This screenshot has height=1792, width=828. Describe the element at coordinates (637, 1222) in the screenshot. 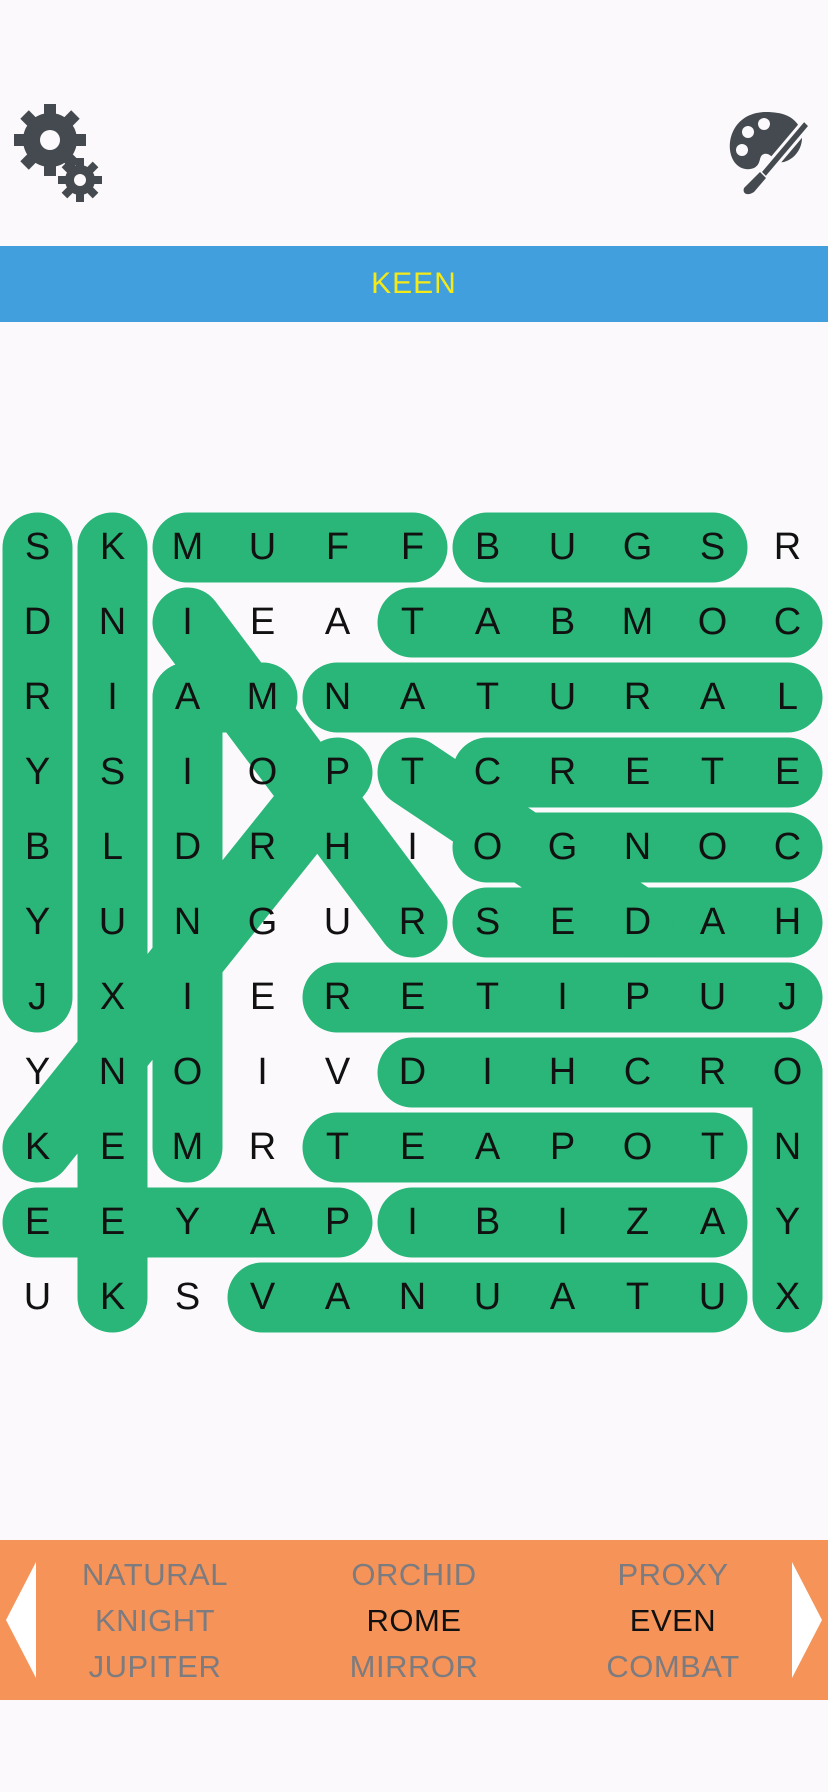

I see `grid-cell: Z` at that location.